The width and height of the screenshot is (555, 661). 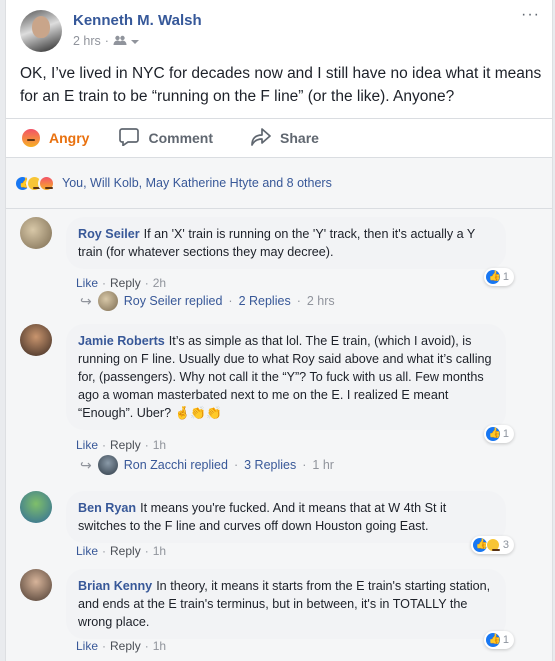 I want to click on friends-icon, so click(x=120, y=41).